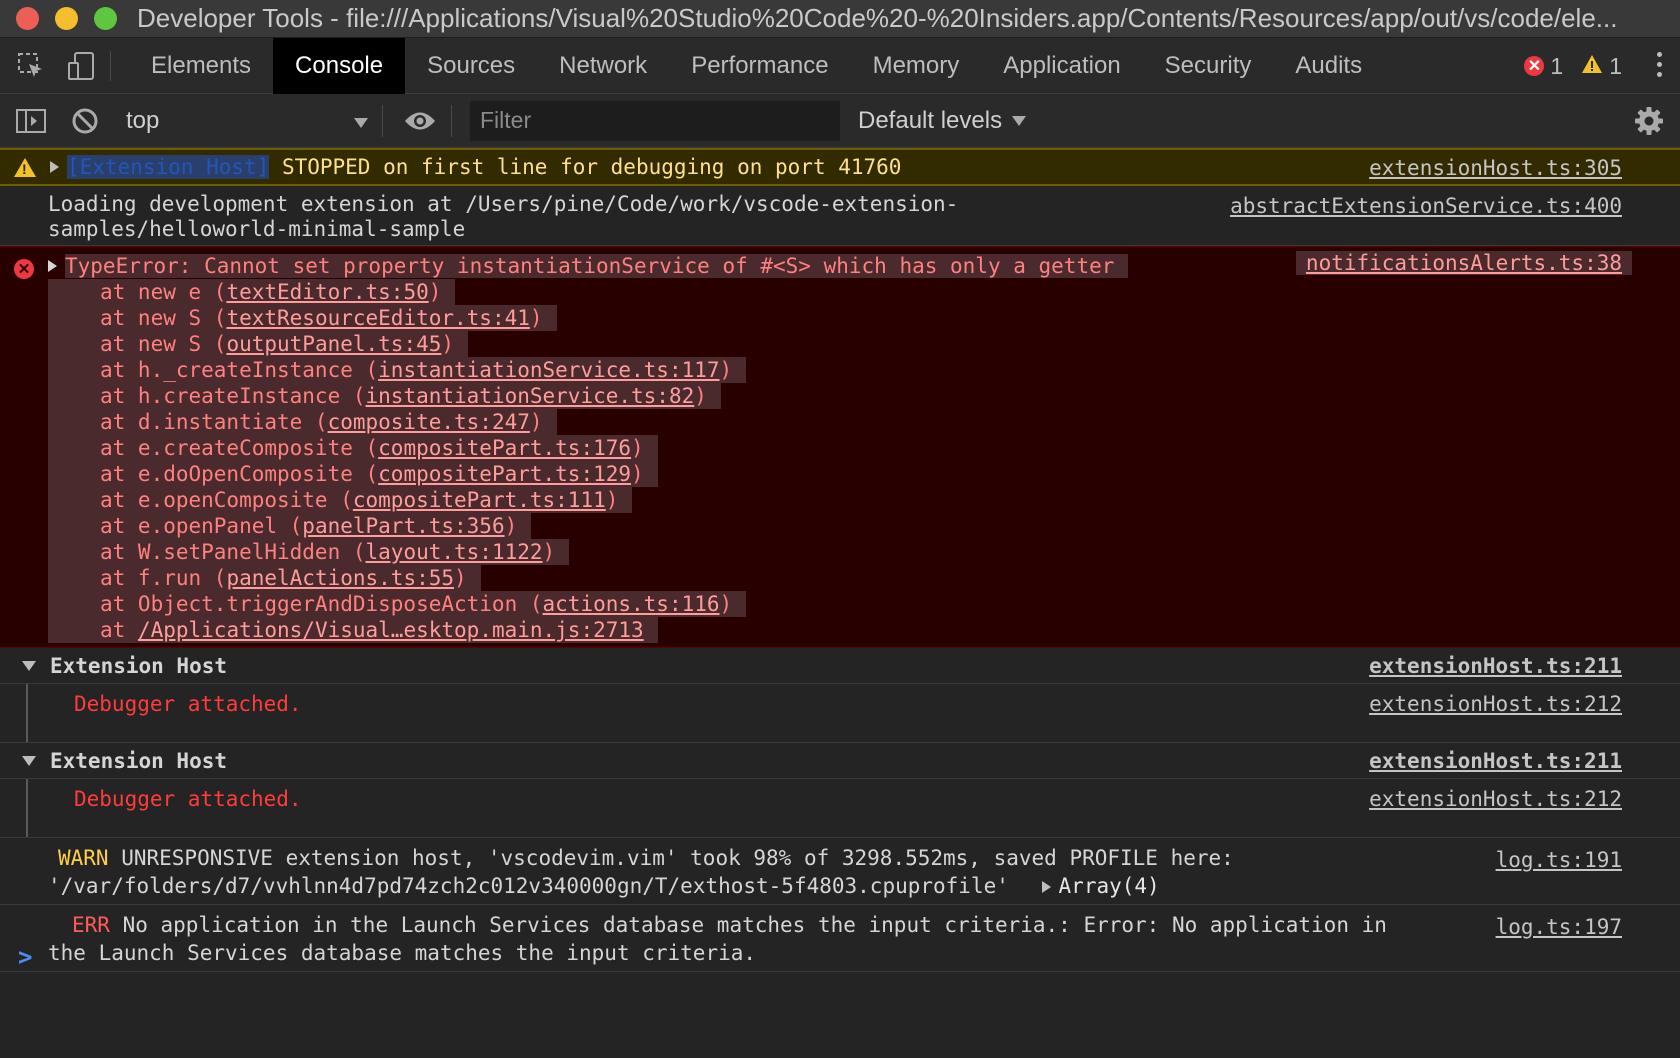  What do you see at coordinates (25, 957) in the screenshot?
I see `console-prompt: >` at bounding box center [25, 957].